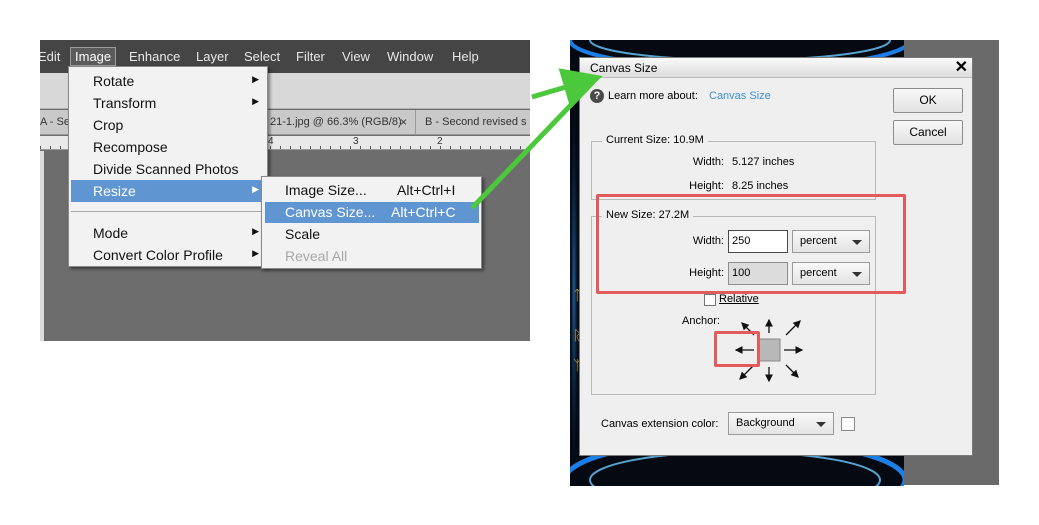 The image size is (1039, 525). I want to click on annotation-arrows, so click(536, 139).